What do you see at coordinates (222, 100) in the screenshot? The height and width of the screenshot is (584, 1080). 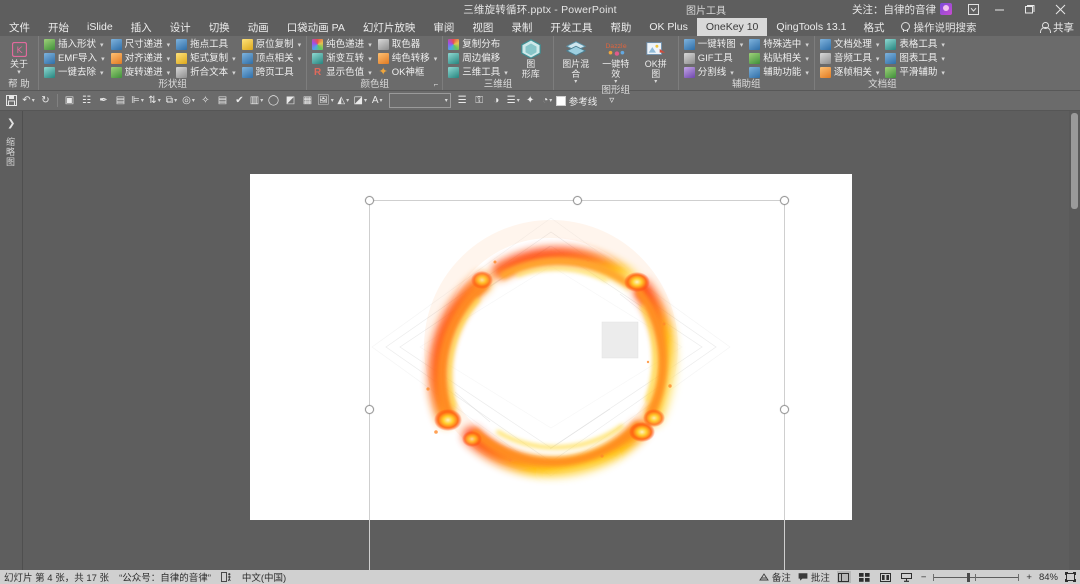 I see `new-slide-icon: ▤` at bounding box center [222, 100].